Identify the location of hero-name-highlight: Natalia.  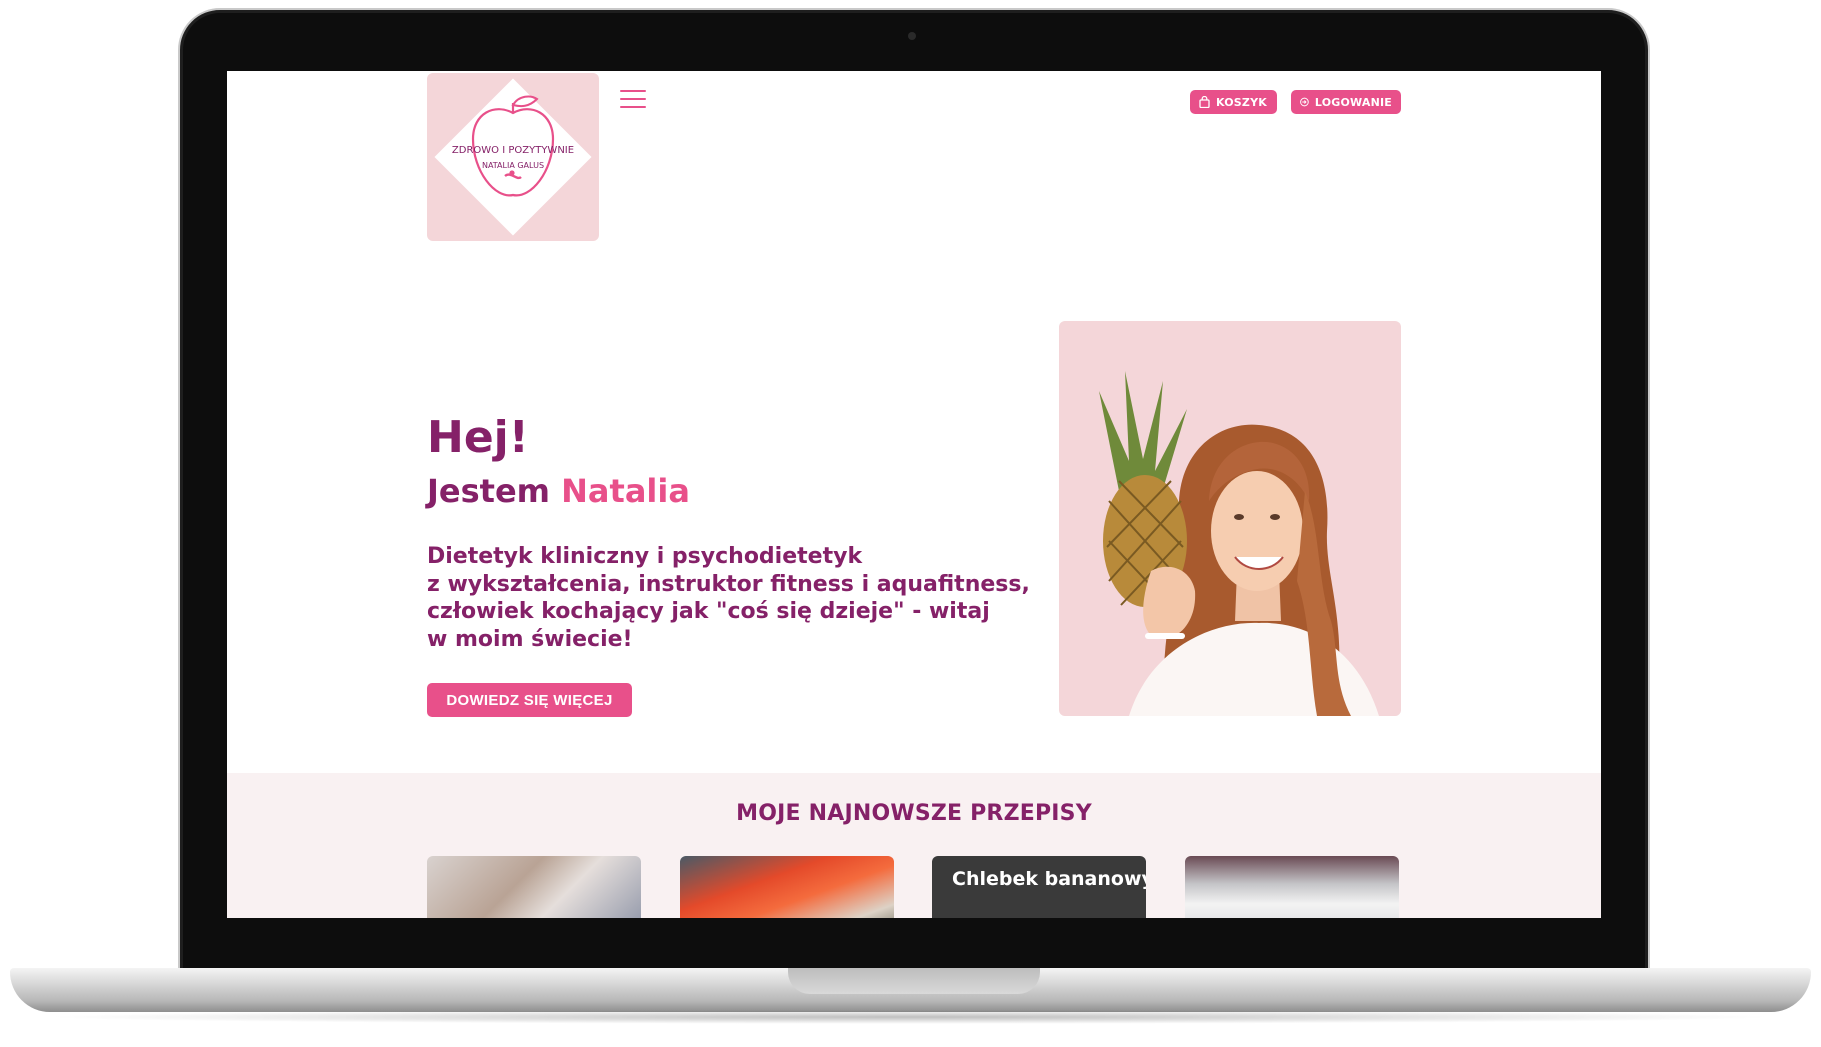
(625, 491).